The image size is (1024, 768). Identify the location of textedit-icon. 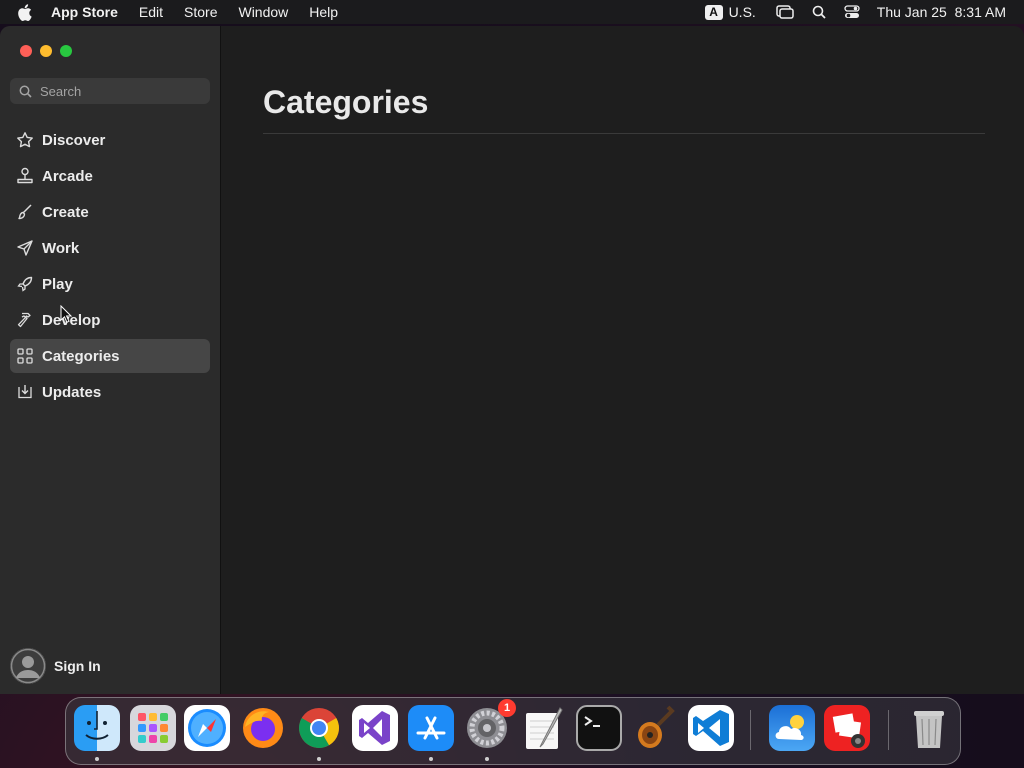
(543, 728).